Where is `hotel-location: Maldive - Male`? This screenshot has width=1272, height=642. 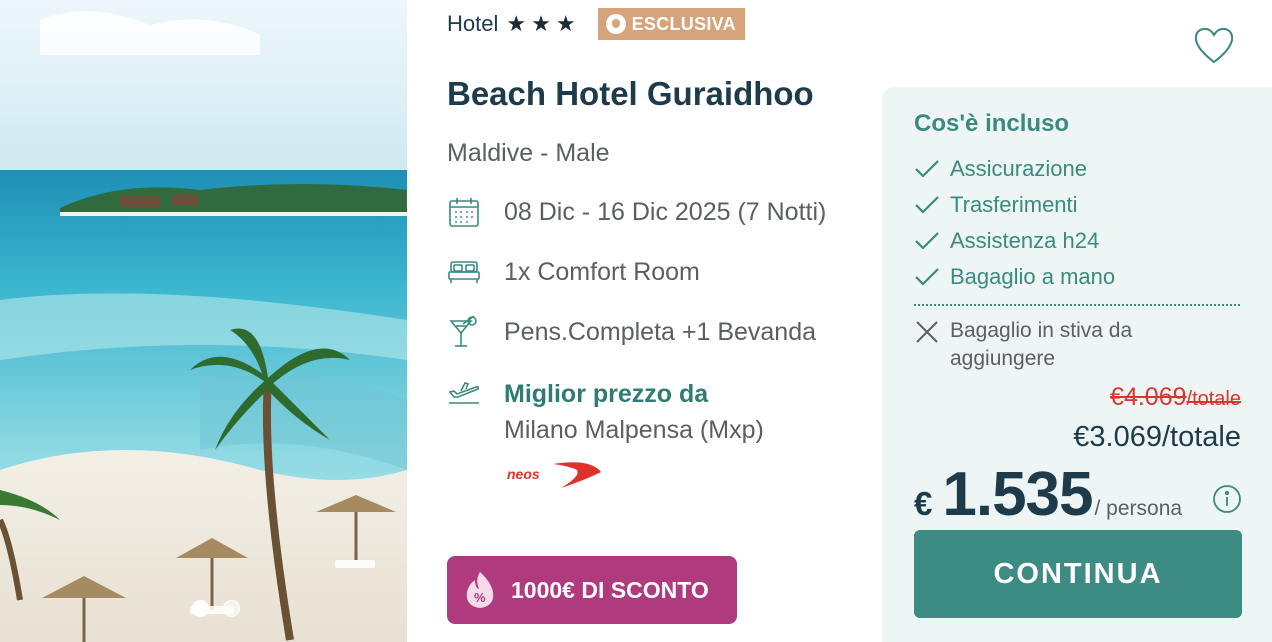
hotel-location: Maldive - Male is located at coordinates (528, 153).